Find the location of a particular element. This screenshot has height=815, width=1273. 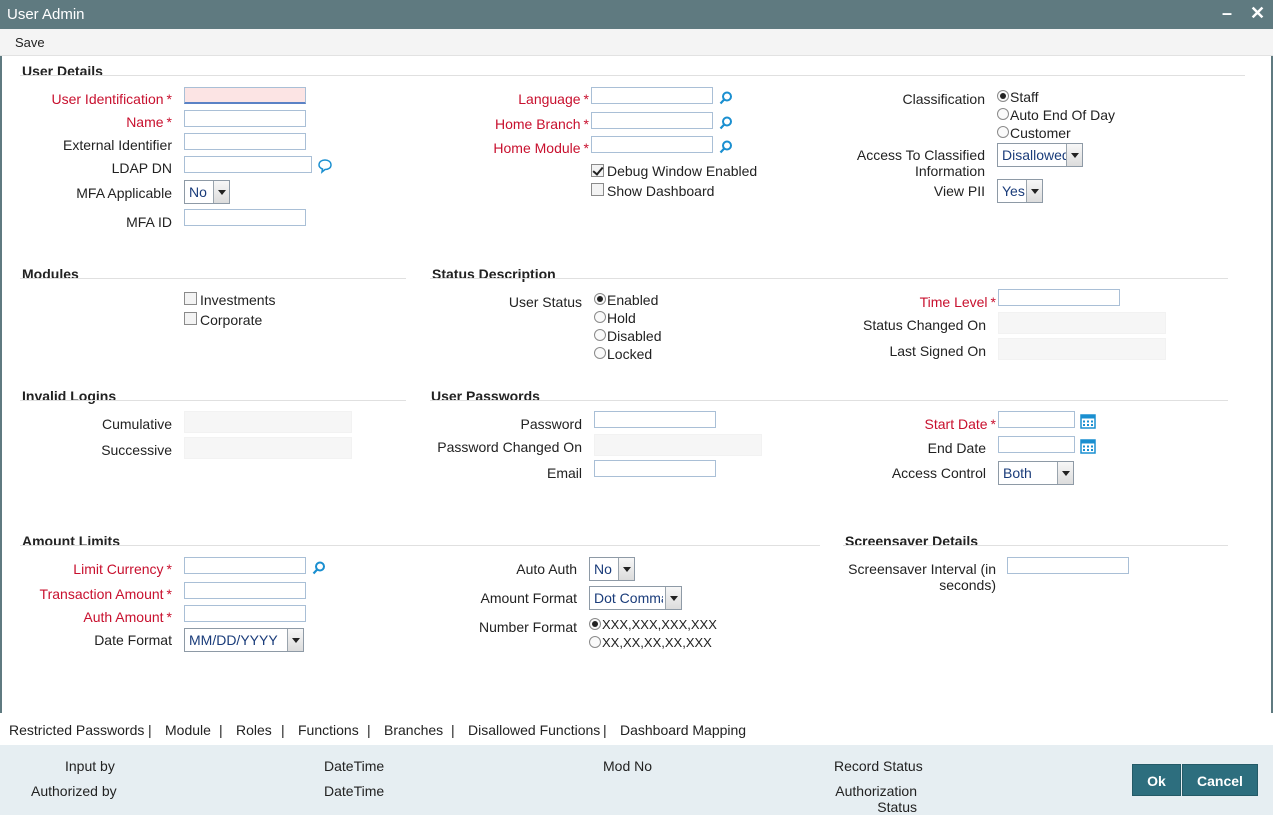

cumulative-value is located at coordinates (268, 422).